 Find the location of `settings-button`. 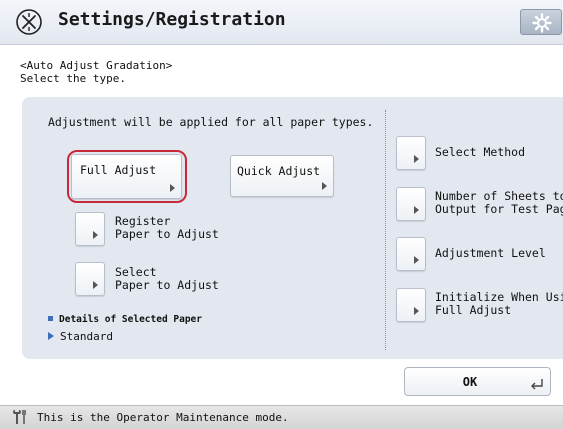

settings-button is located at coordinates (541, 22).